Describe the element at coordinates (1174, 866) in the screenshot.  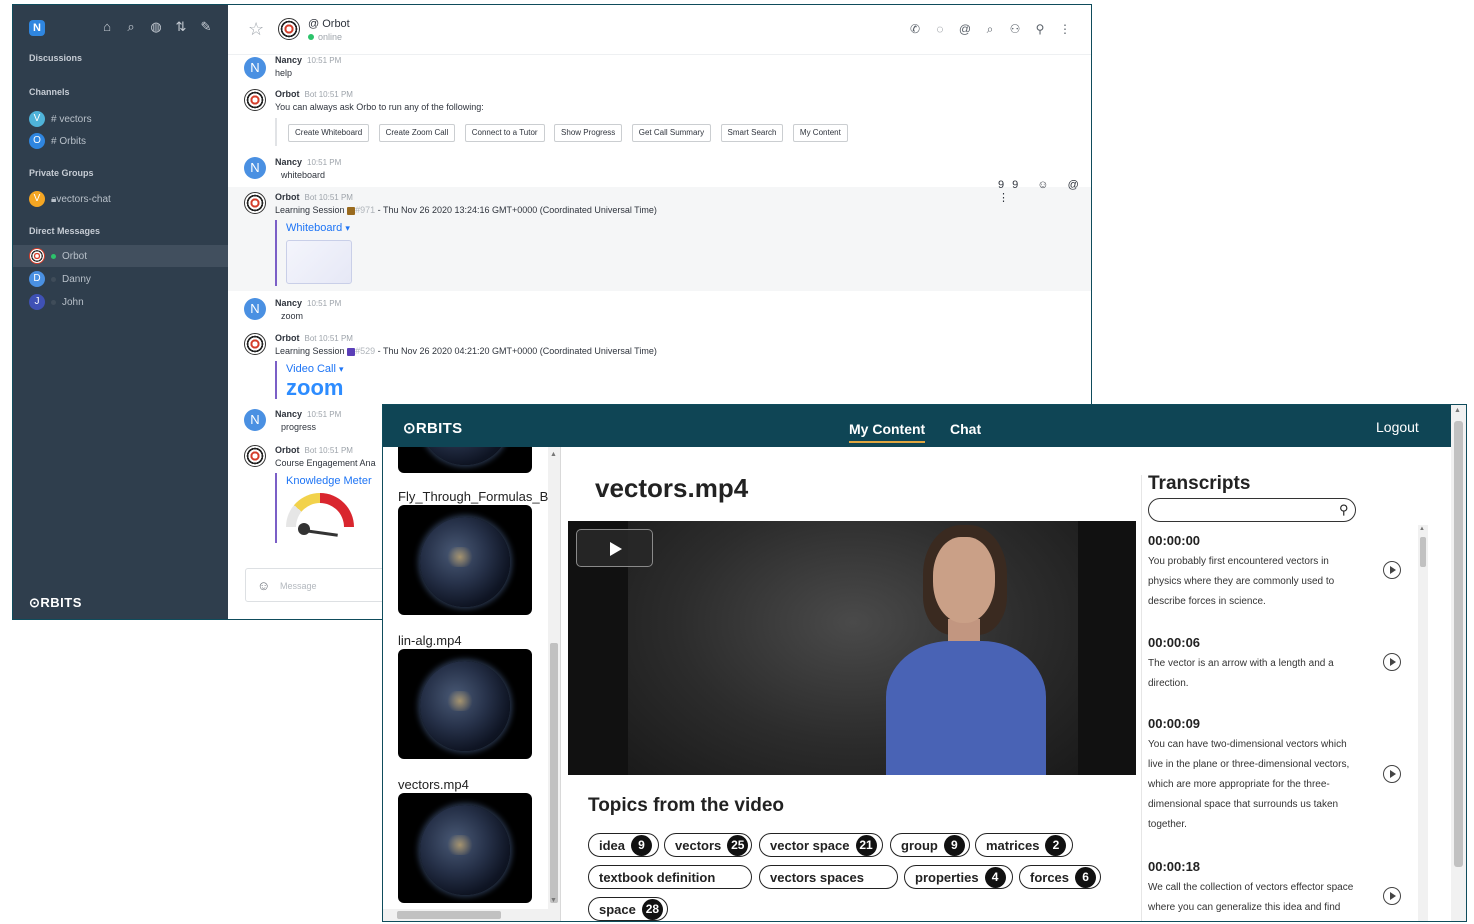
I see `transcript-timestamp: 00:00:18` at that location.